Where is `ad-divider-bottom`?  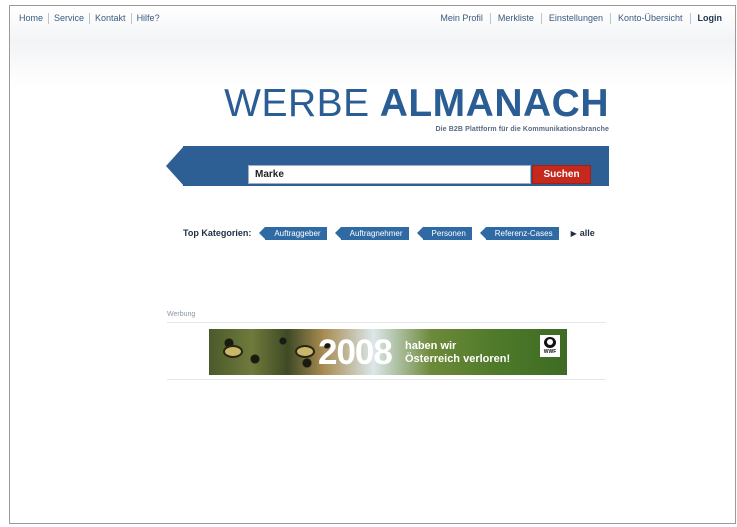
ad-divider-bottom is located at coordinates (386, 379).